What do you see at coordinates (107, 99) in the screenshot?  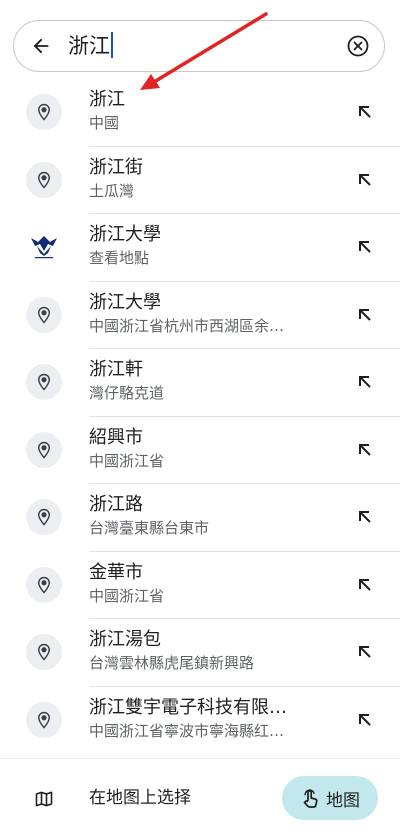 I see `suggestion-title: 浙江` at bounding box center [107, 99].